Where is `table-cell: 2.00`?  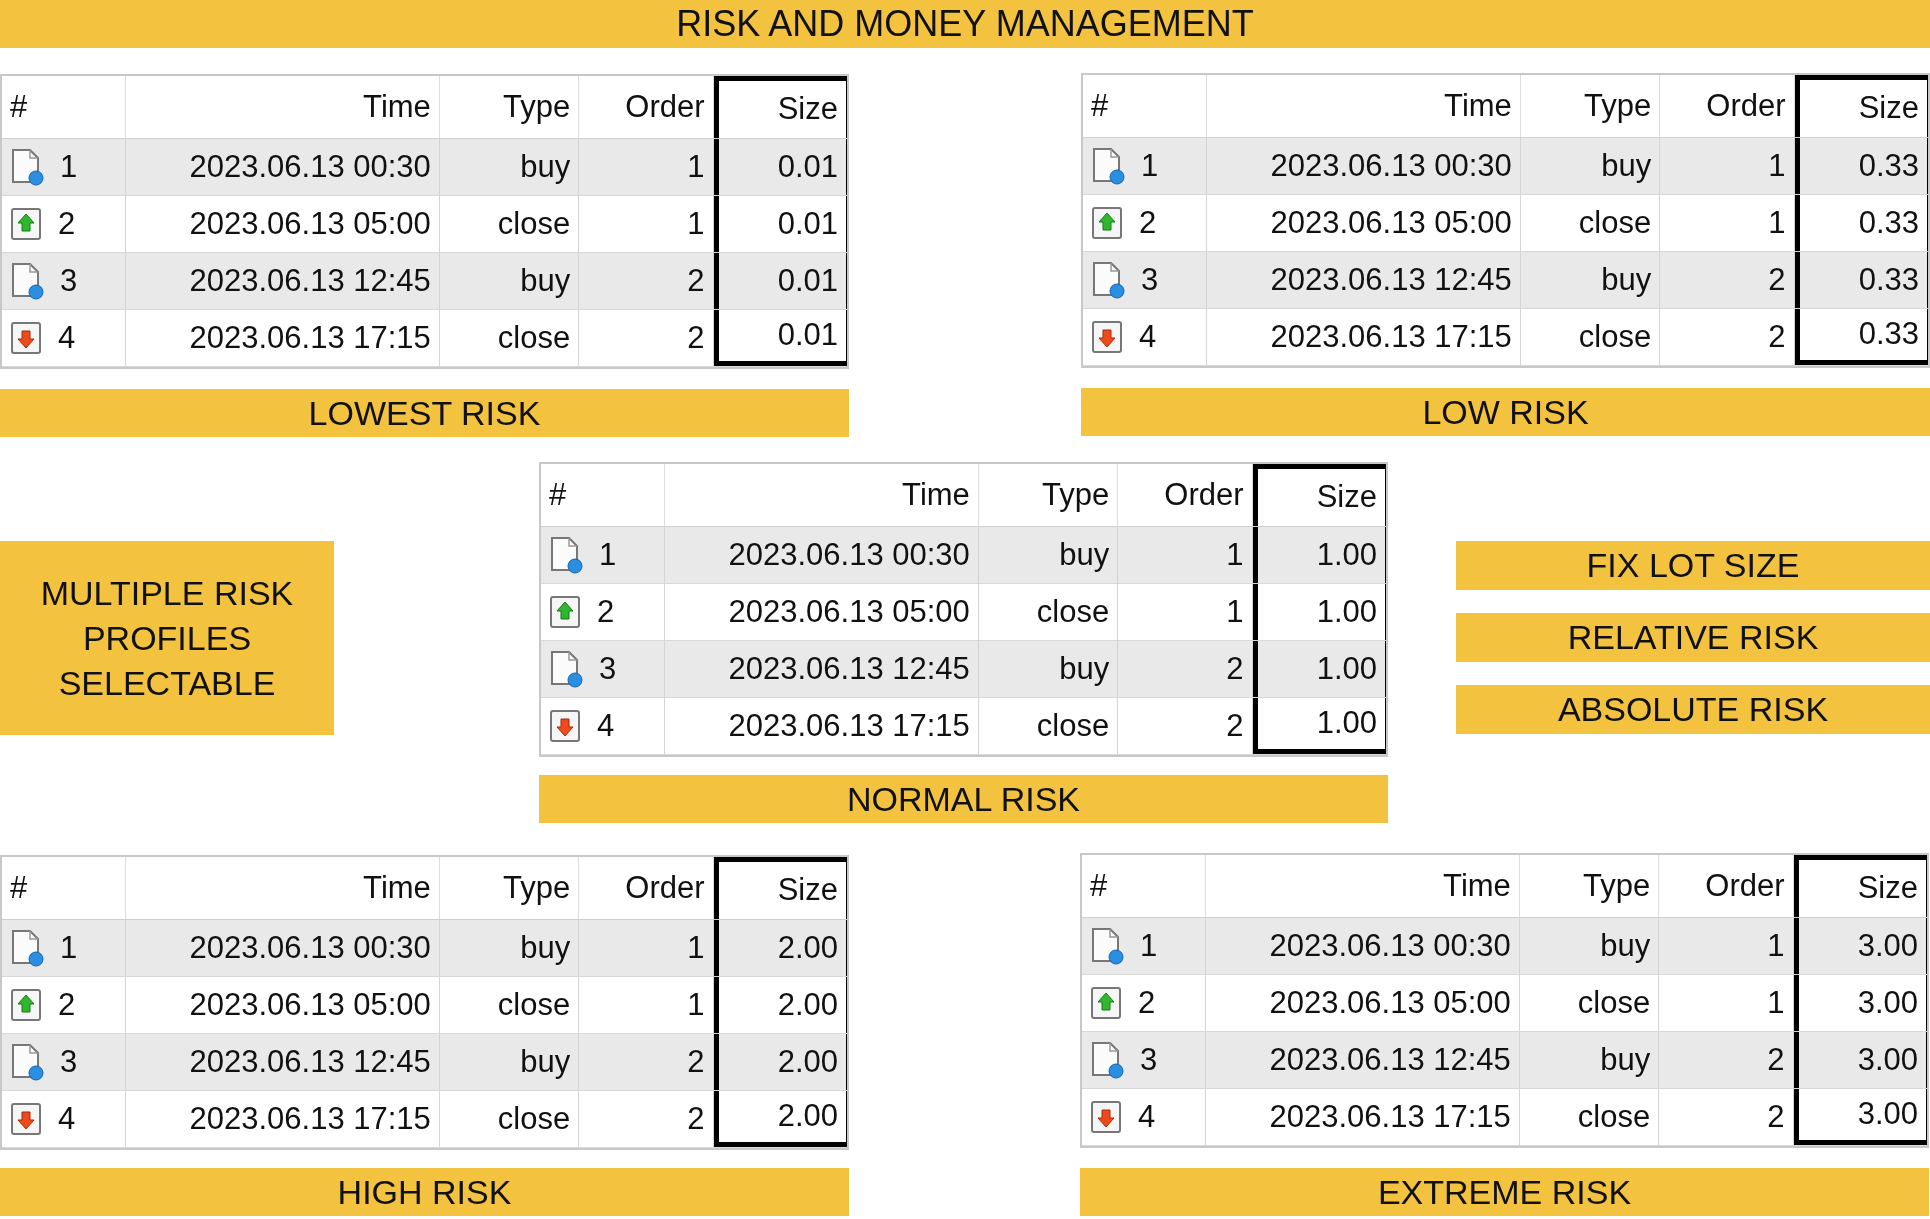 table-cell: 2.00 is located at coordinates (780, 1119).